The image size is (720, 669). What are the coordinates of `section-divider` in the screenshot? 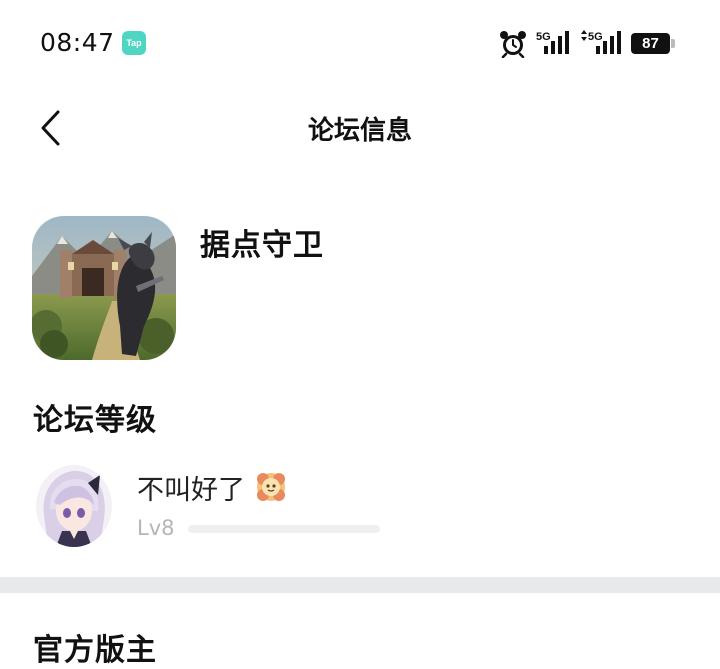 It's located at (360, 585).